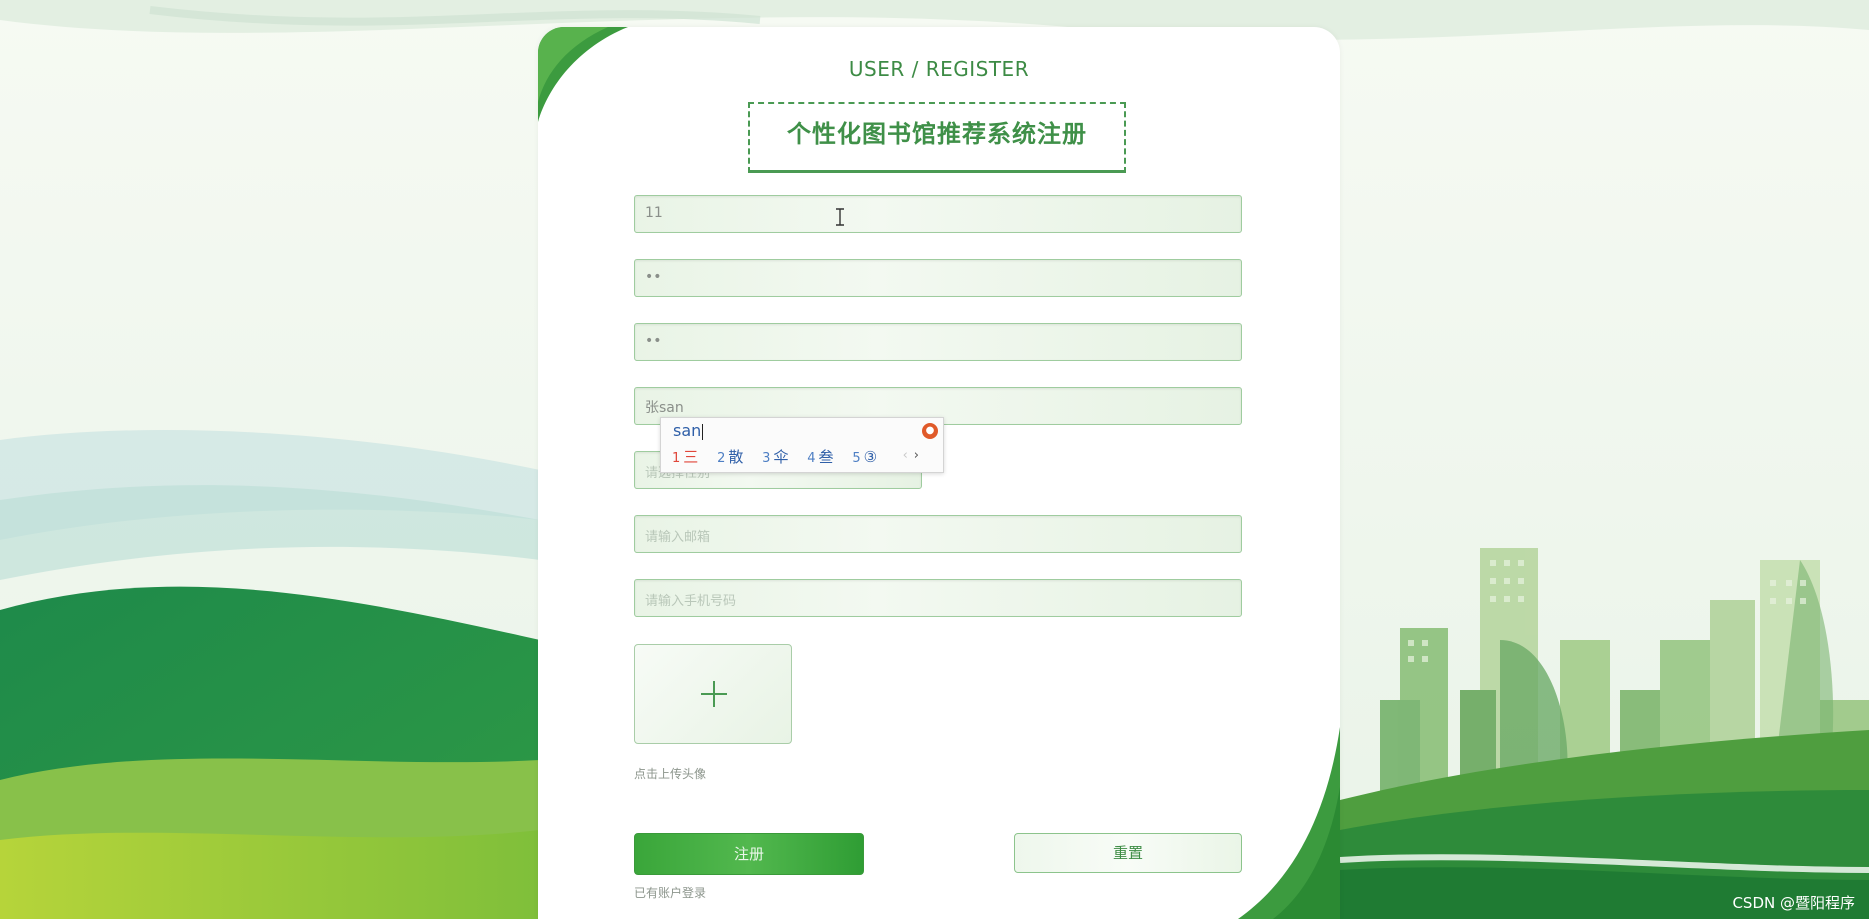  I want to click on login-link: 已有账户登录, so click(670, 892).